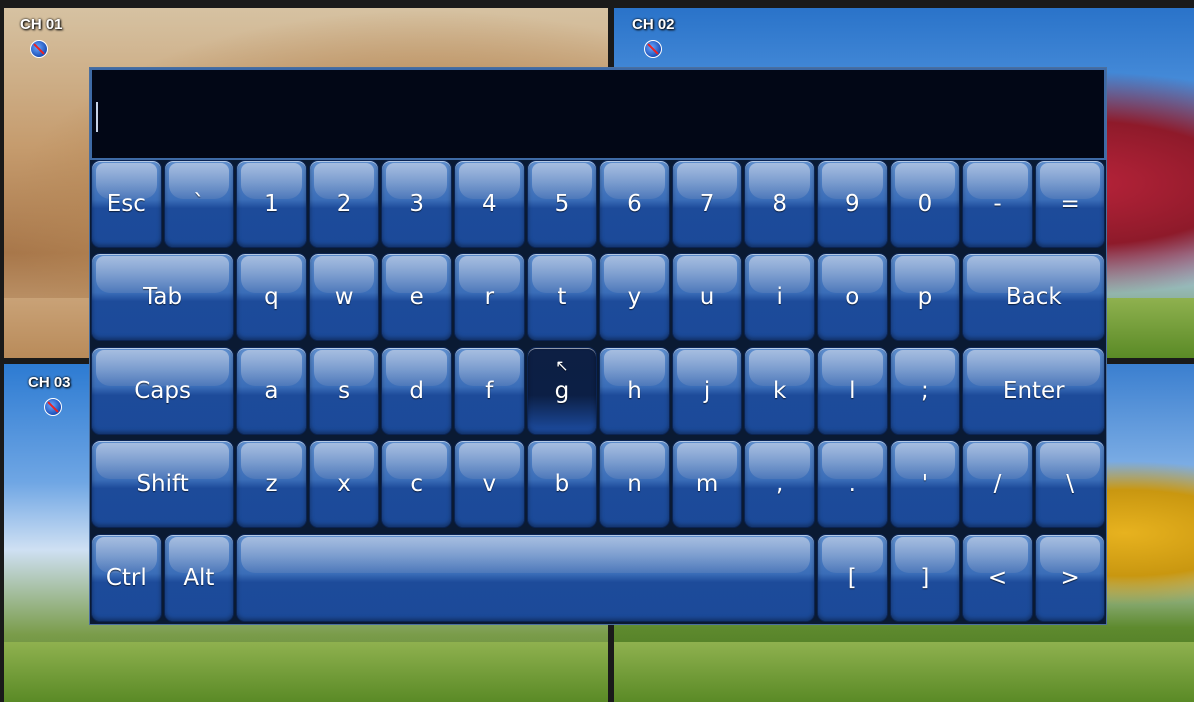  I want to click on key-m: m, so click(707, 484).